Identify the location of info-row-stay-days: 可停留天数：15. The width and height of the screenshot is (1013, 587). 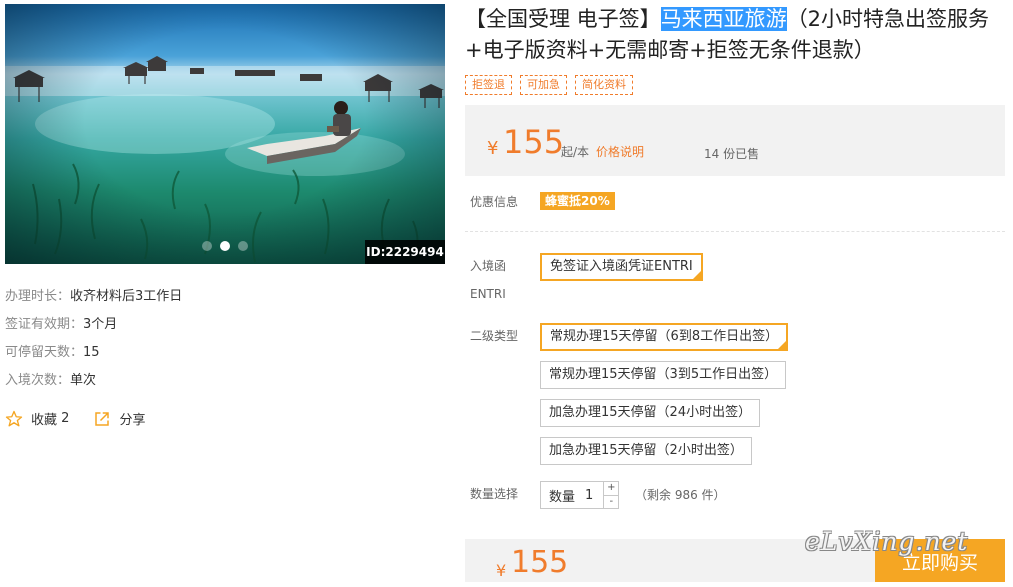
(93, 357).